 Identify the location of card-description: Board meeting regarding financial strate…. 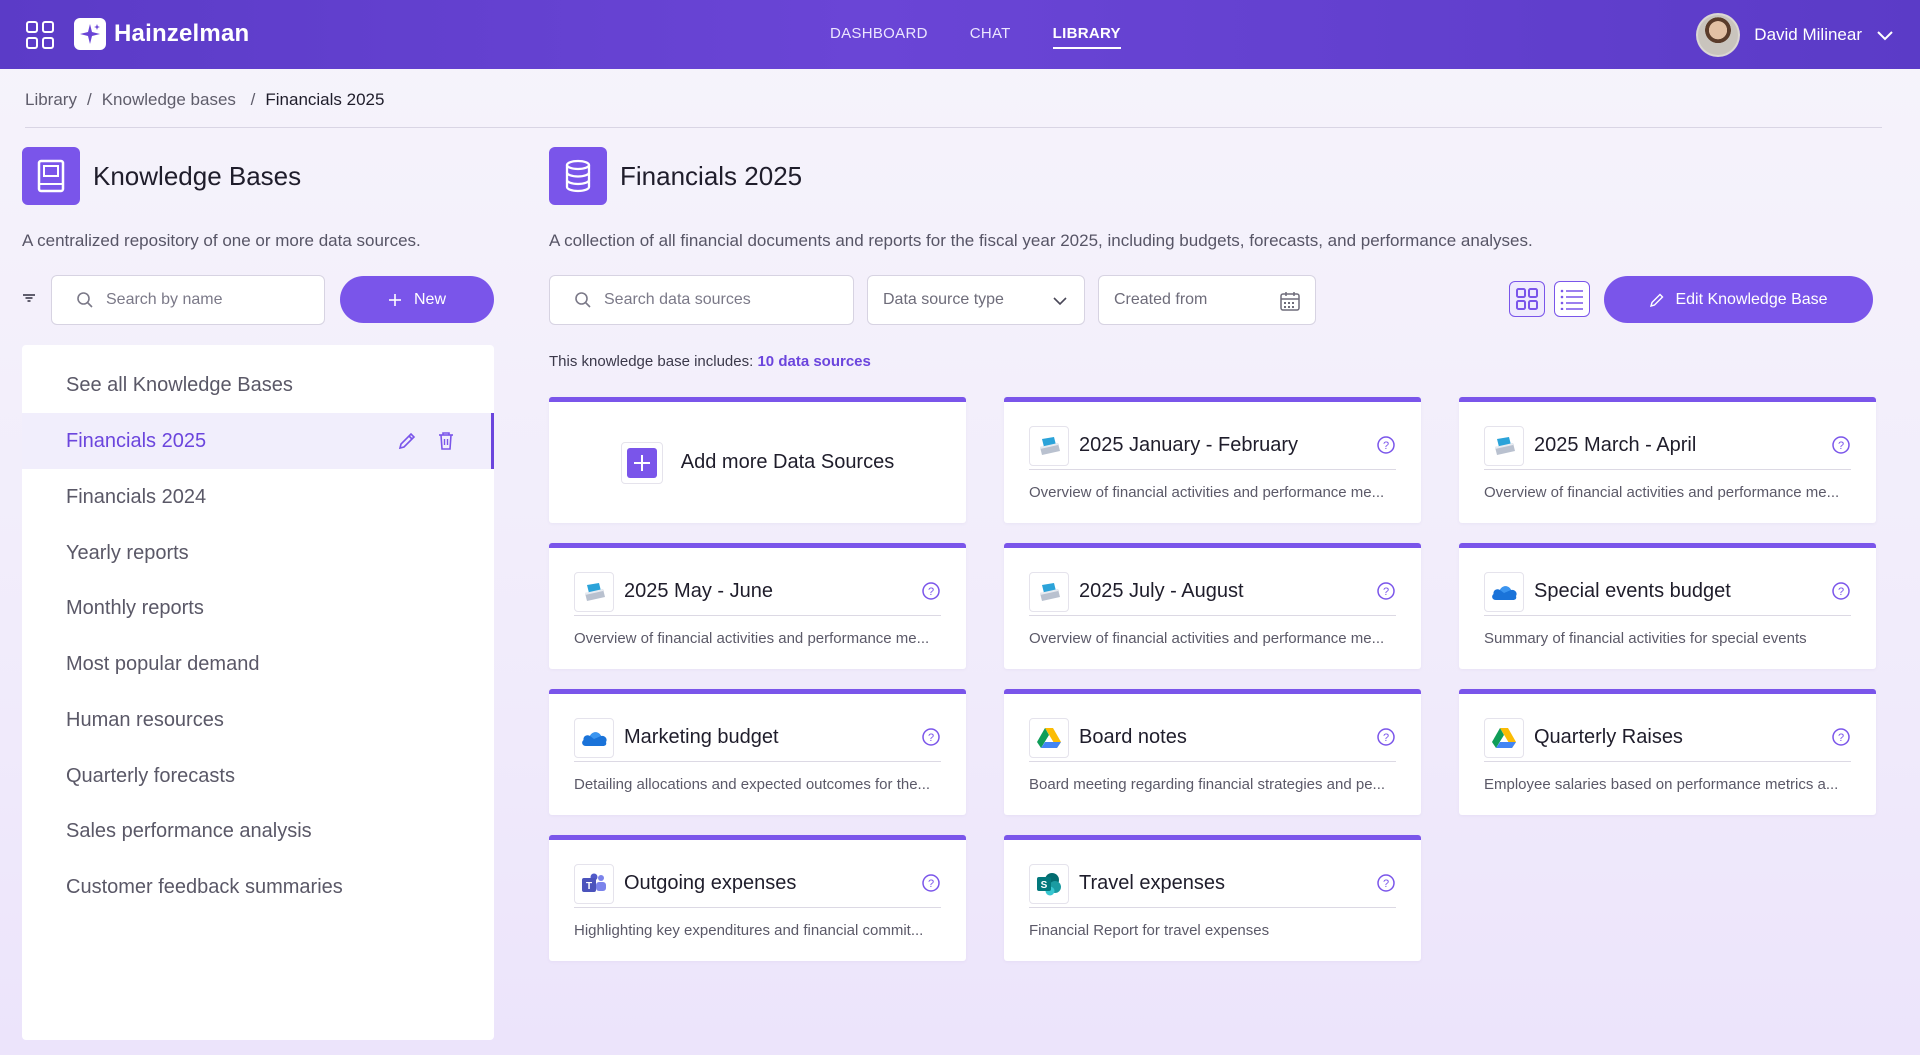
(1207, 784).